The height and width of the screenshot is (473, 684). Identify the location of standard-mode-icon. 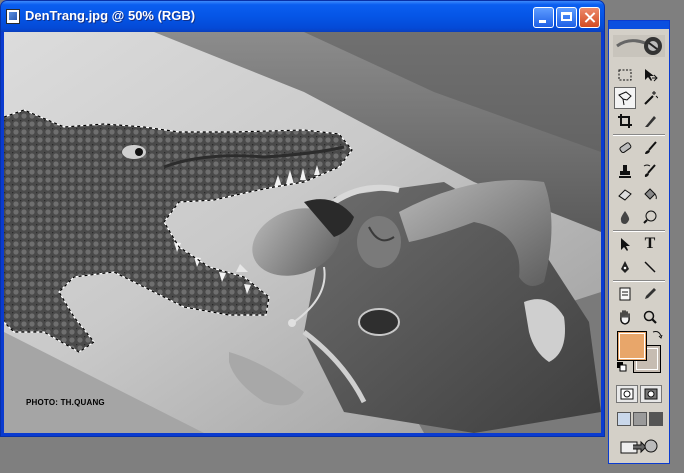
(627, 394).